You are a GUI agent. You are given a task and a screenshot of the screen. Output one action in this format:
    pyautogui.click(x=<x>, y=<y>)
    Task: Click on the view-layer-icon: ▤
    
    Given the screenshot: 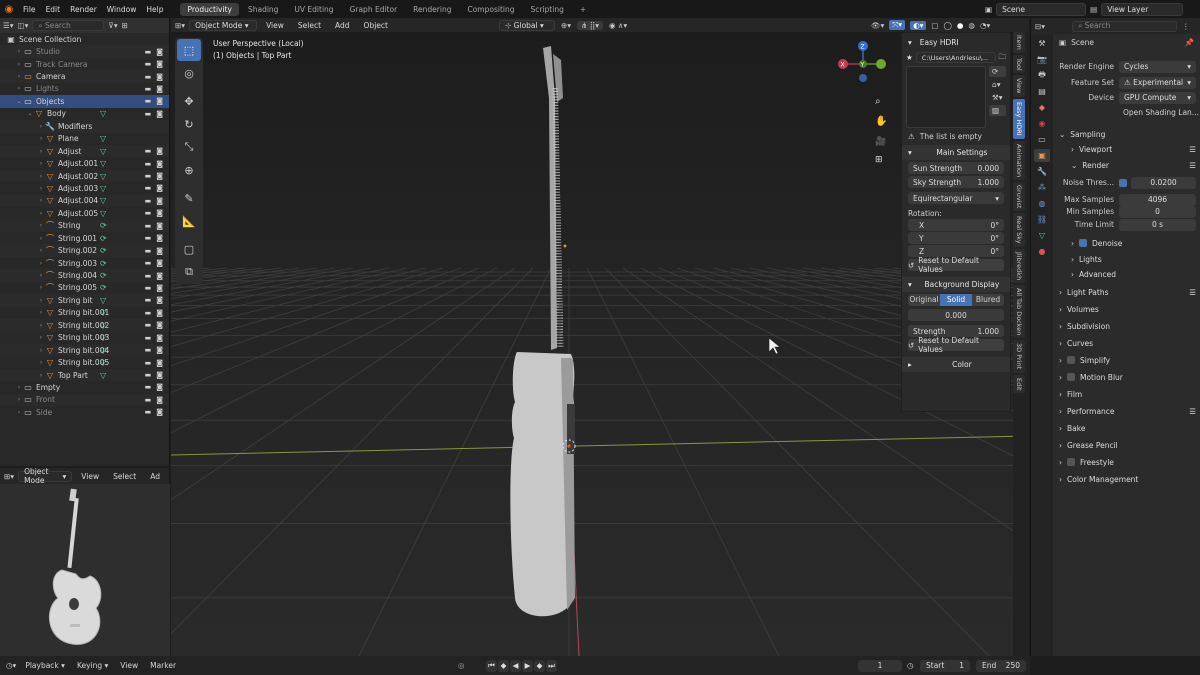 What is the action you would take?
    pyautogui.click(x=1093, y=9)
    